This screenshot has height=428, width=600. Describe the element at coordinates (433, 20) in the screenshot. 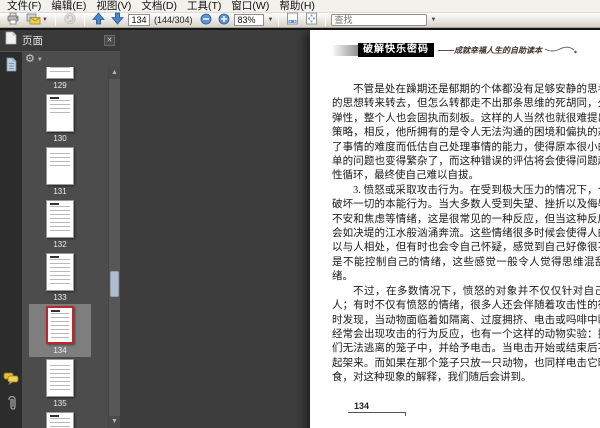

I see `search-dropdown-caret-icon: ▼` at that location.